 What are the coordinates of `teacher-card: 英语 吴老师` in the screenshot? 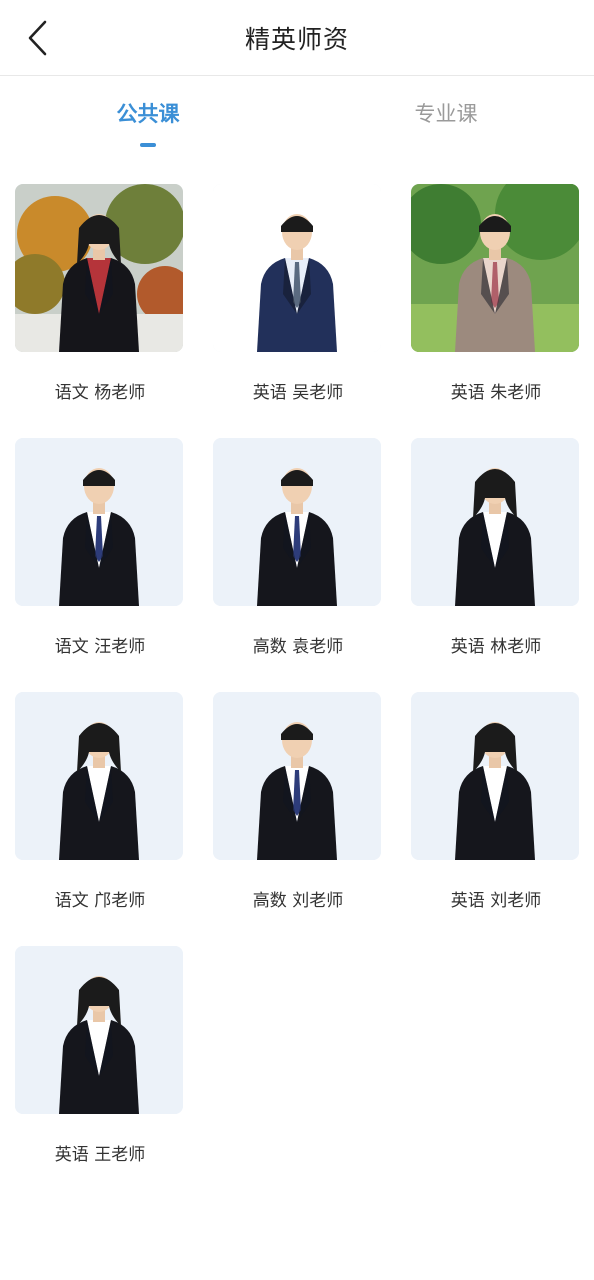 It's located at (298, 293).